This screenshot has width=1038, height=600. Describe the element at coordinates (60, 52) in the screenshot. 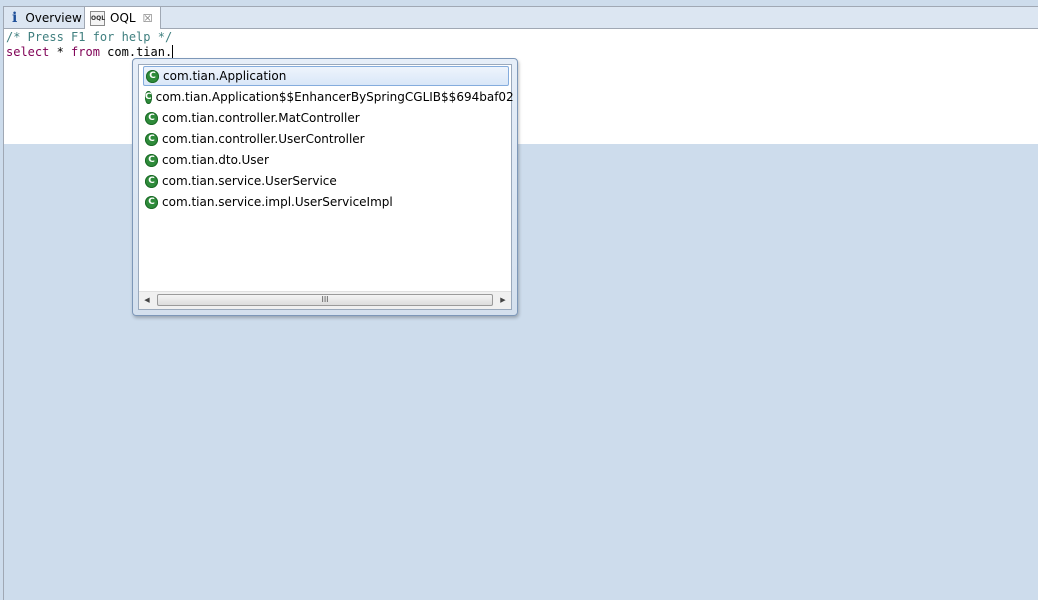

I see `star: *` at that location.